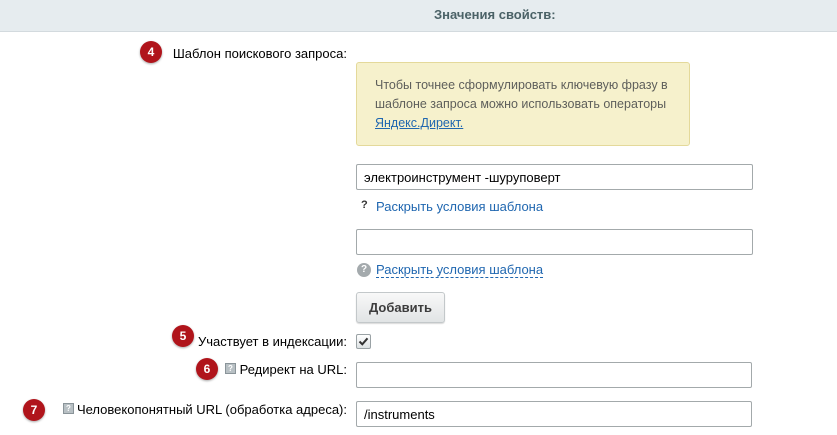 The image size is (837, 435). I want to click on query-template-label: Шаблон поискового запроса:, so click(259, 53).